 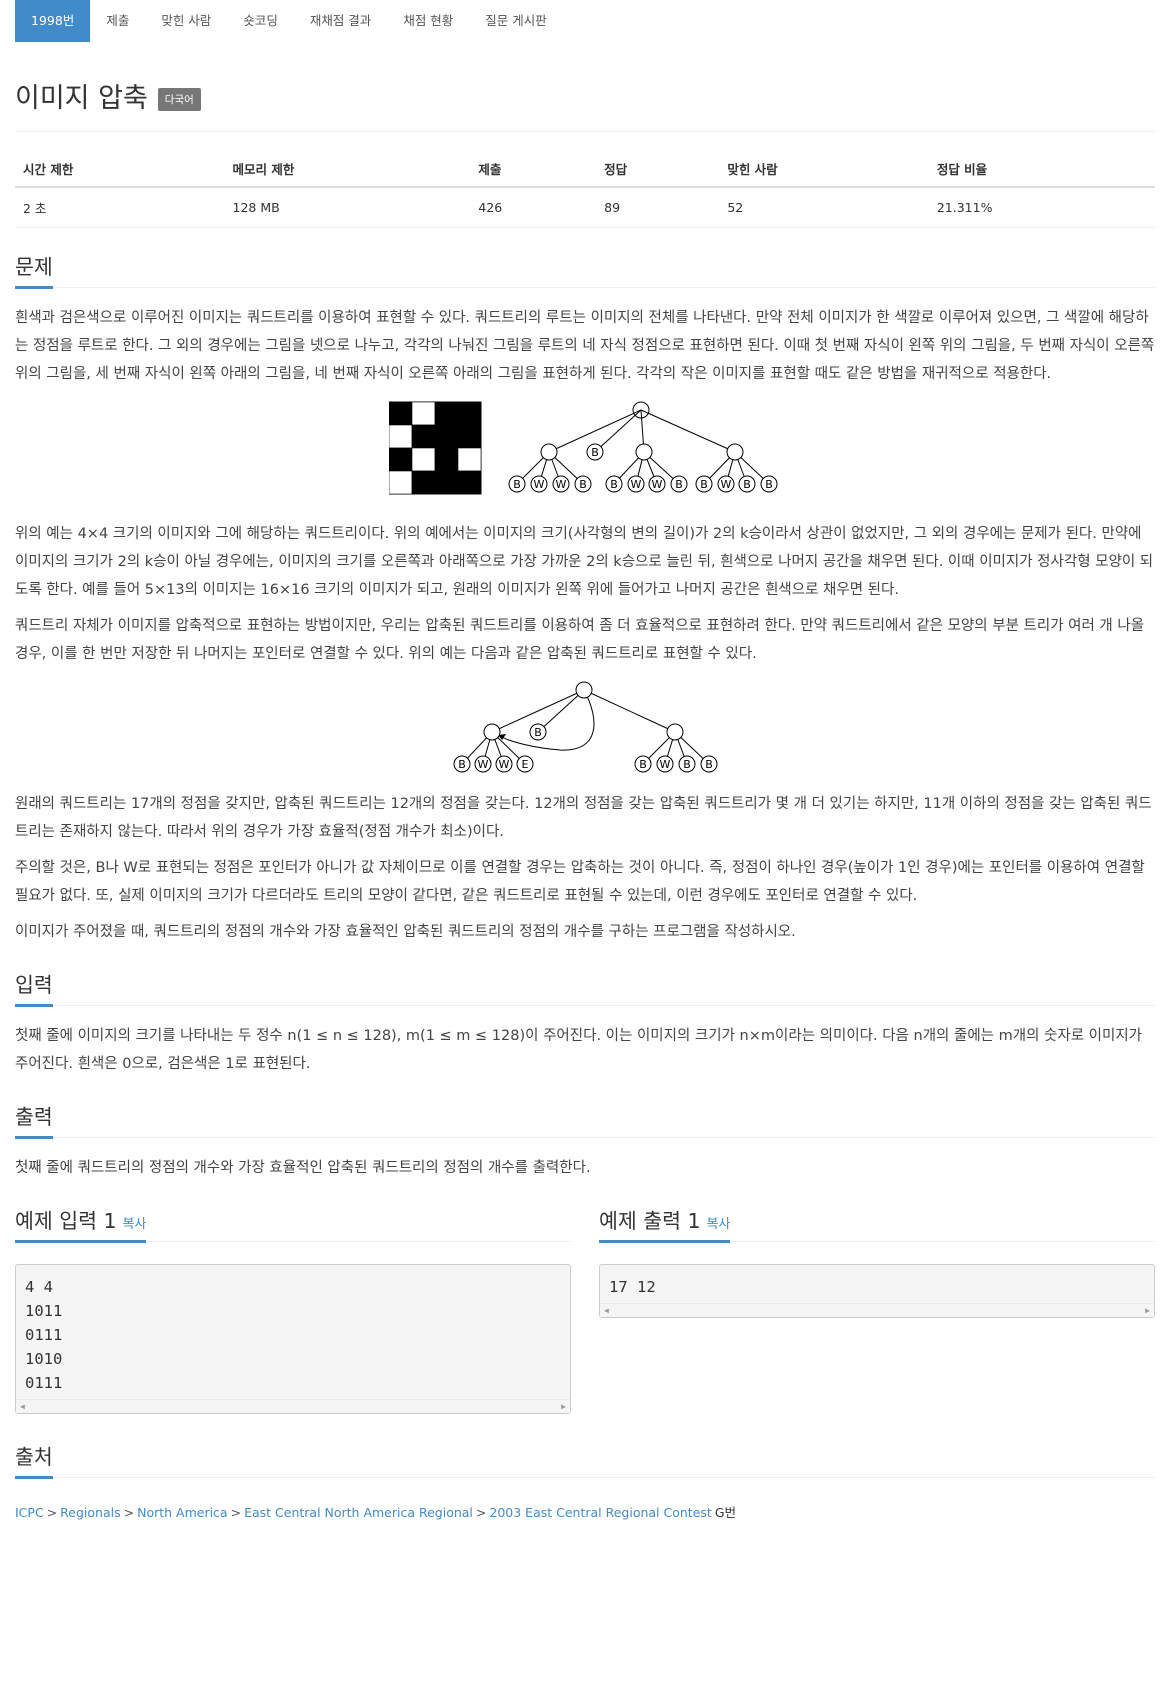 I want to click on output-heading: 출력, so click(x=34, y=1119).